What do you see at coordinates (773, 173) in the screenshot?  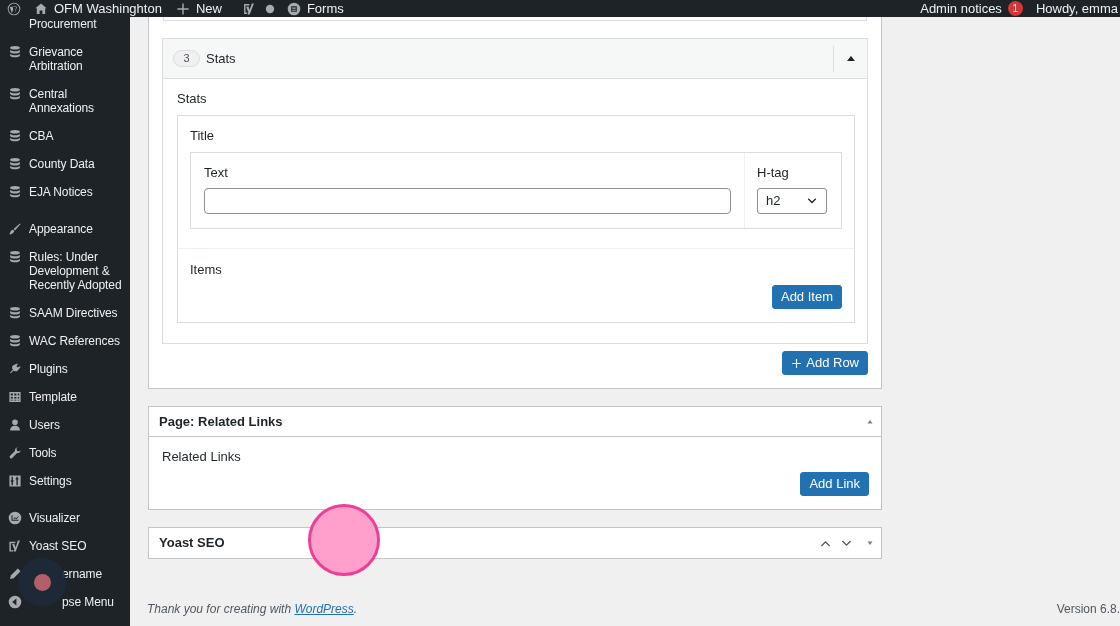 I see `field-label: H-tag` at bounding box center [773, 173].